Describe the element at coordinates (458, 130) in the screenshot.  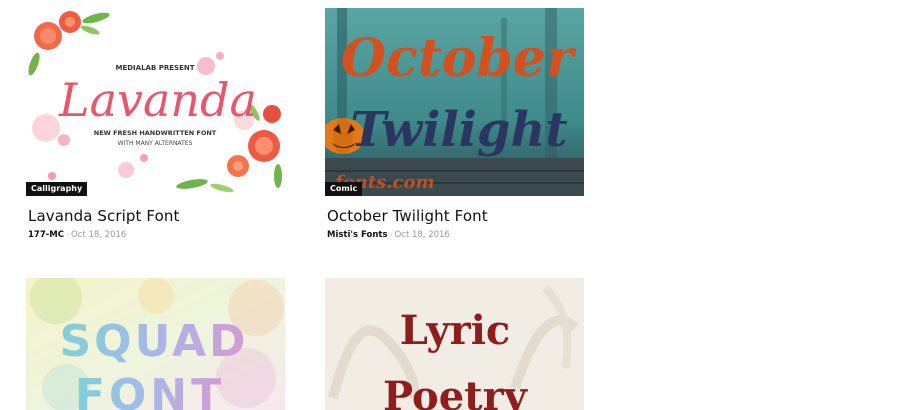
I see `preview-line-2: Twilight` at that location.